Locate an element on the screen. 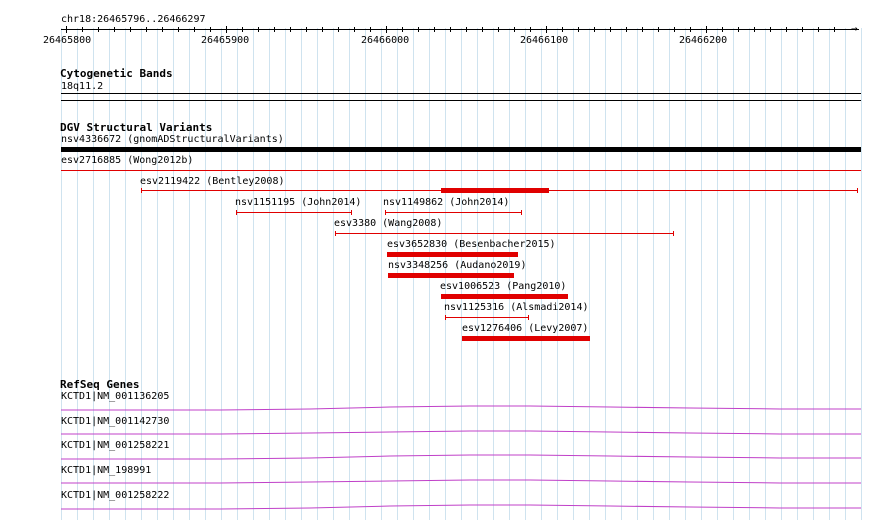 The width and height of the screenshot is (890, 520). ruler-label: 26466200 is located at coordinates (703, 40).